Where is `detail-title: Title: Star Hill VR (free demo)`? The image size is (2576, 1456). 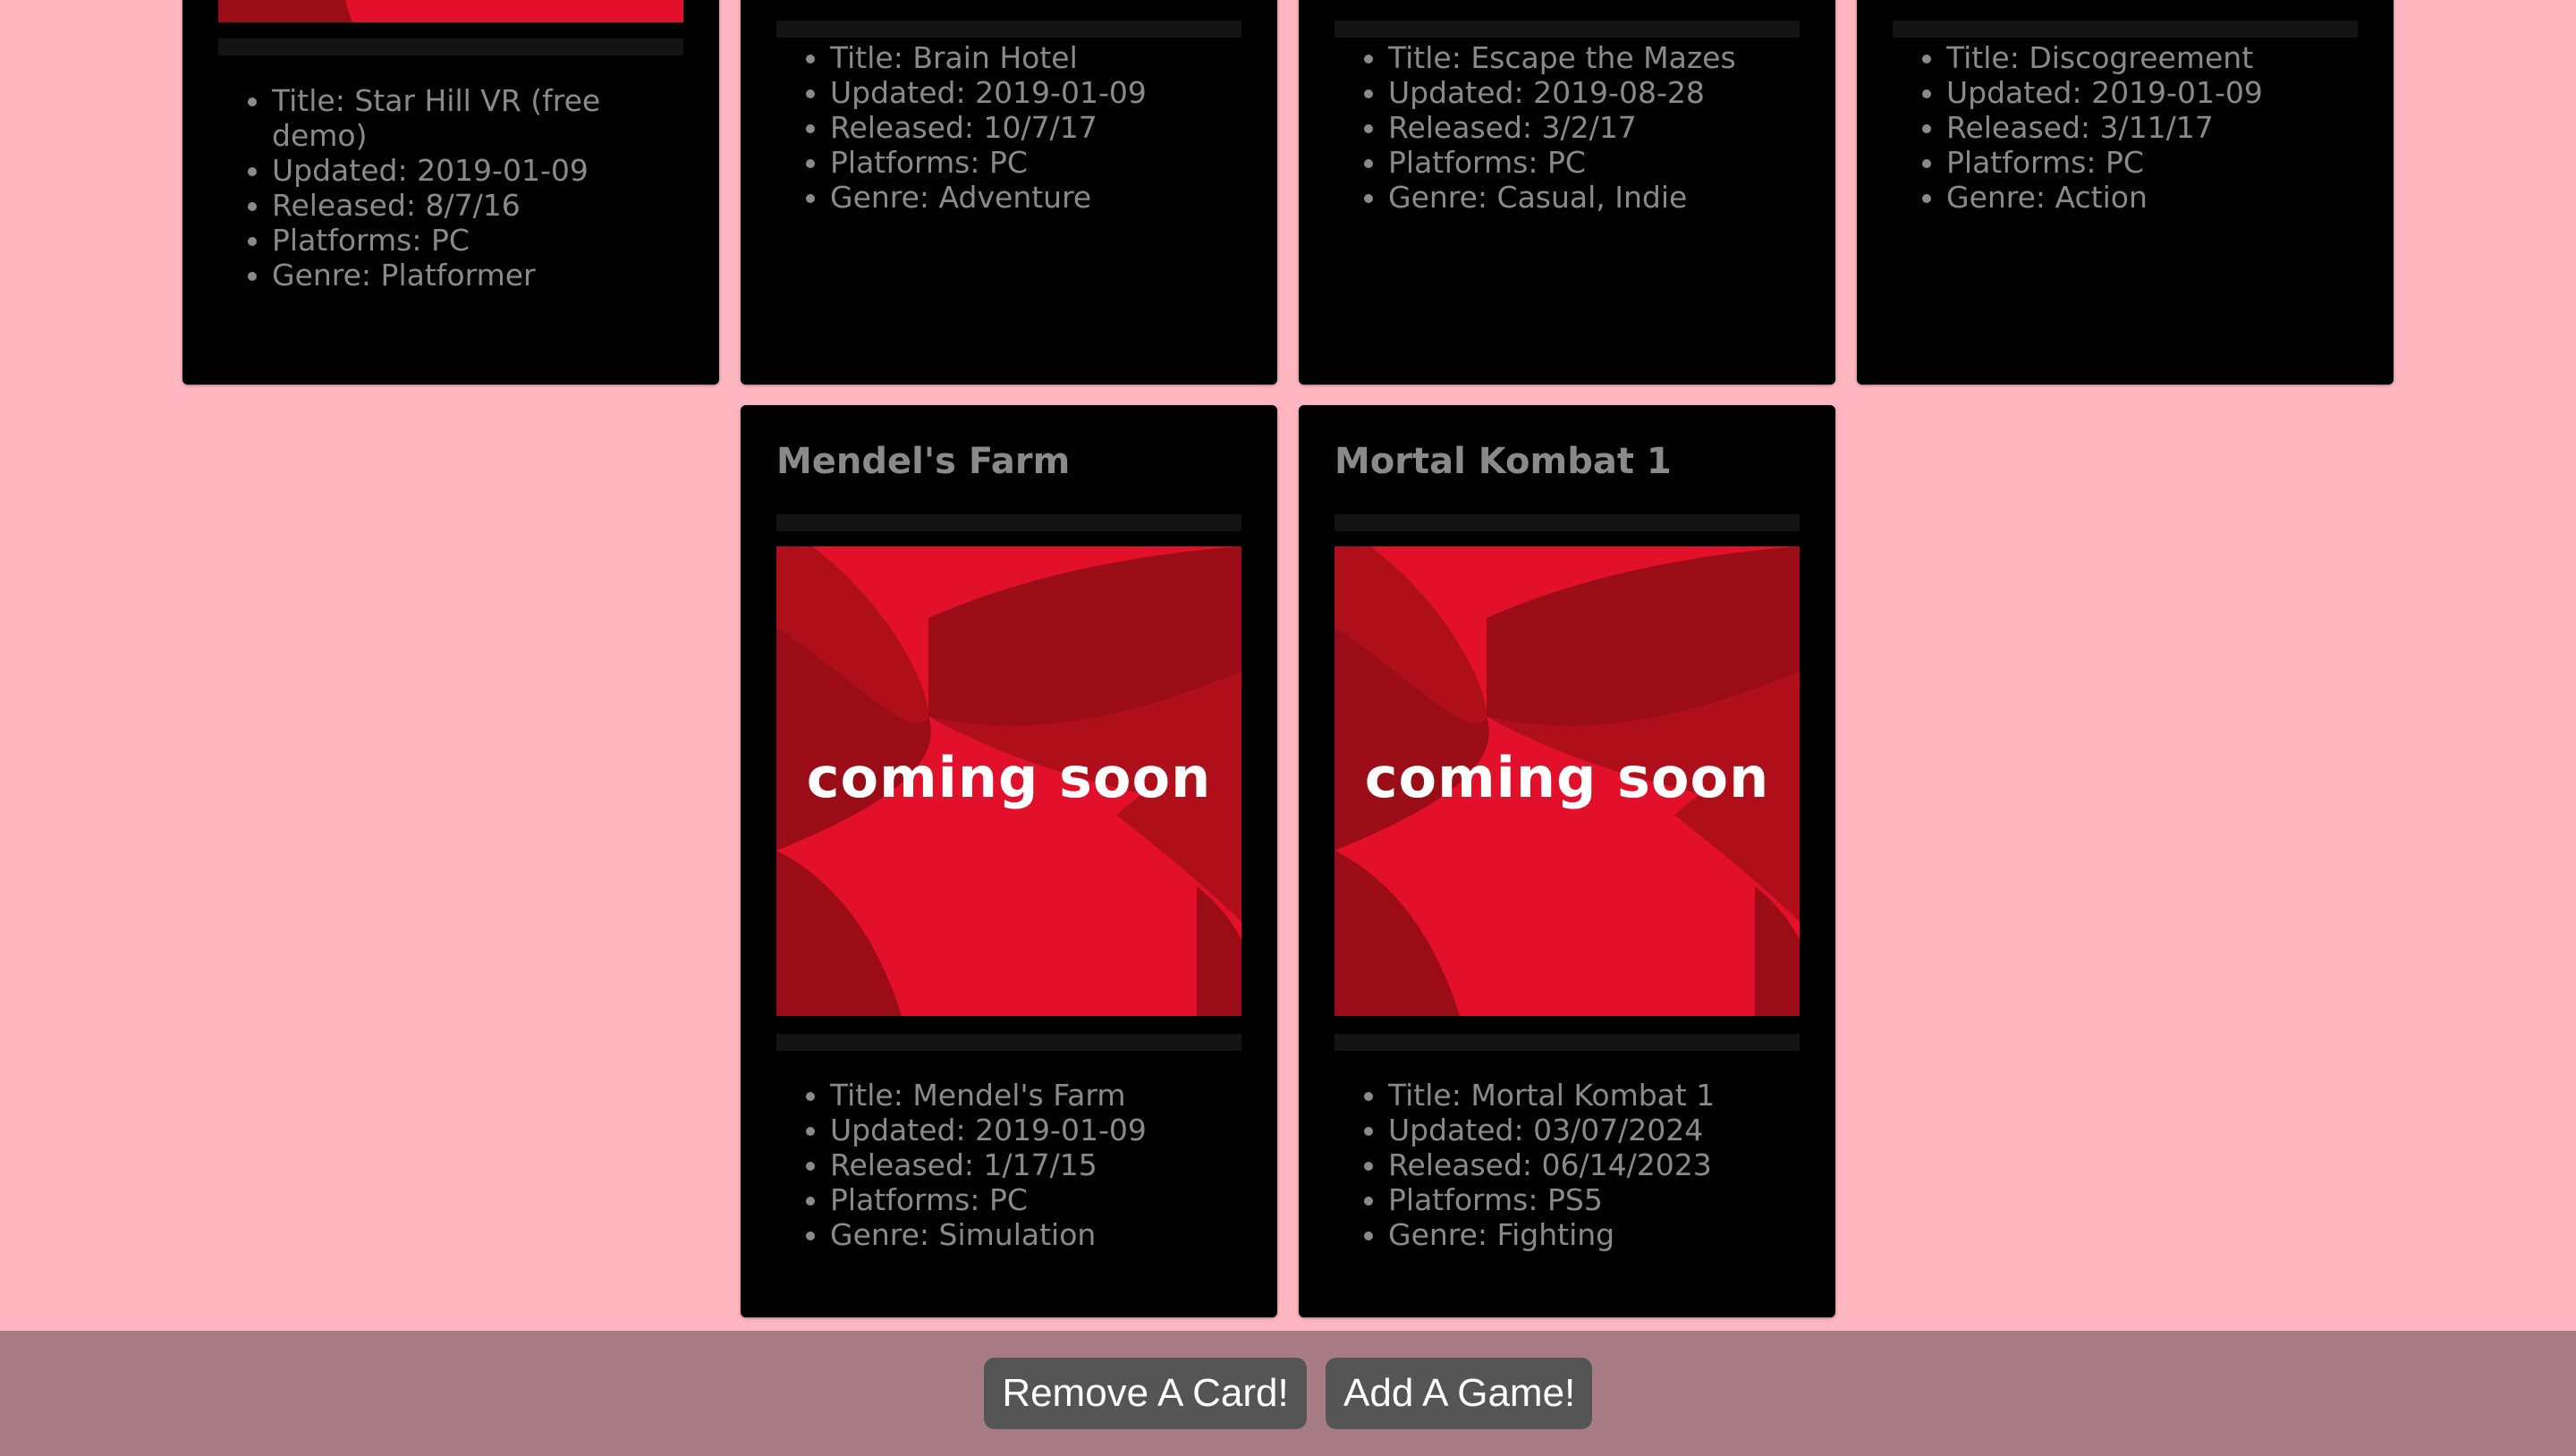
detail-title: Title: Star Hill VR (free demo) is located at coordinates (477, 118).